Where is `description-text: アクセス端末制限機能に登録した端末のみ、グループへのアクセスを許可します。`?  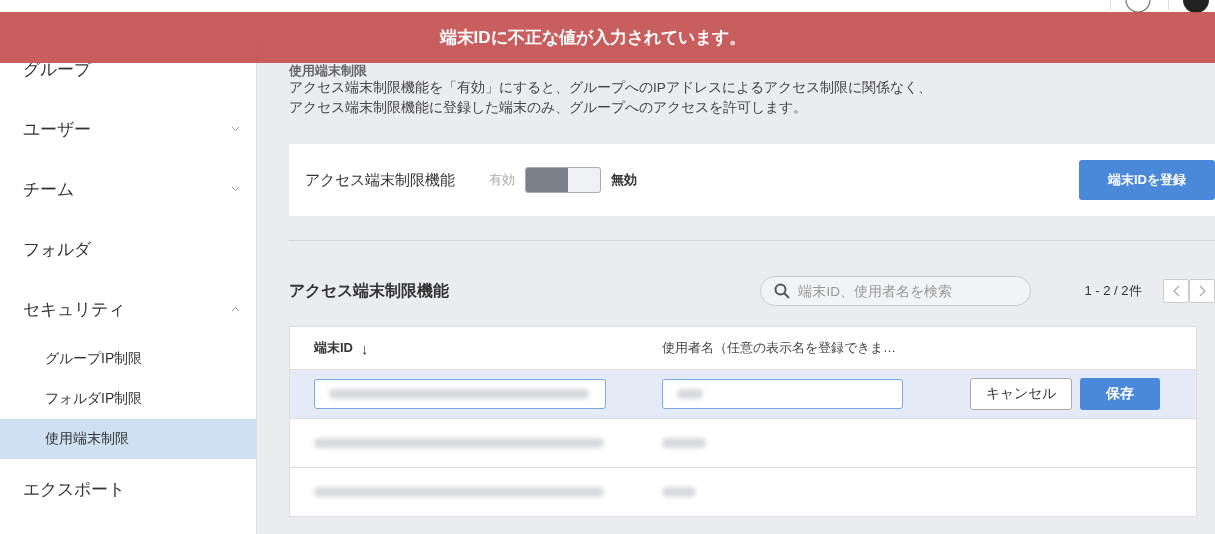
description-text: アクセス端末制限機能に登録した端末のみ、グループへのアクセスを許可します。 is located at coordinates (548, 108).